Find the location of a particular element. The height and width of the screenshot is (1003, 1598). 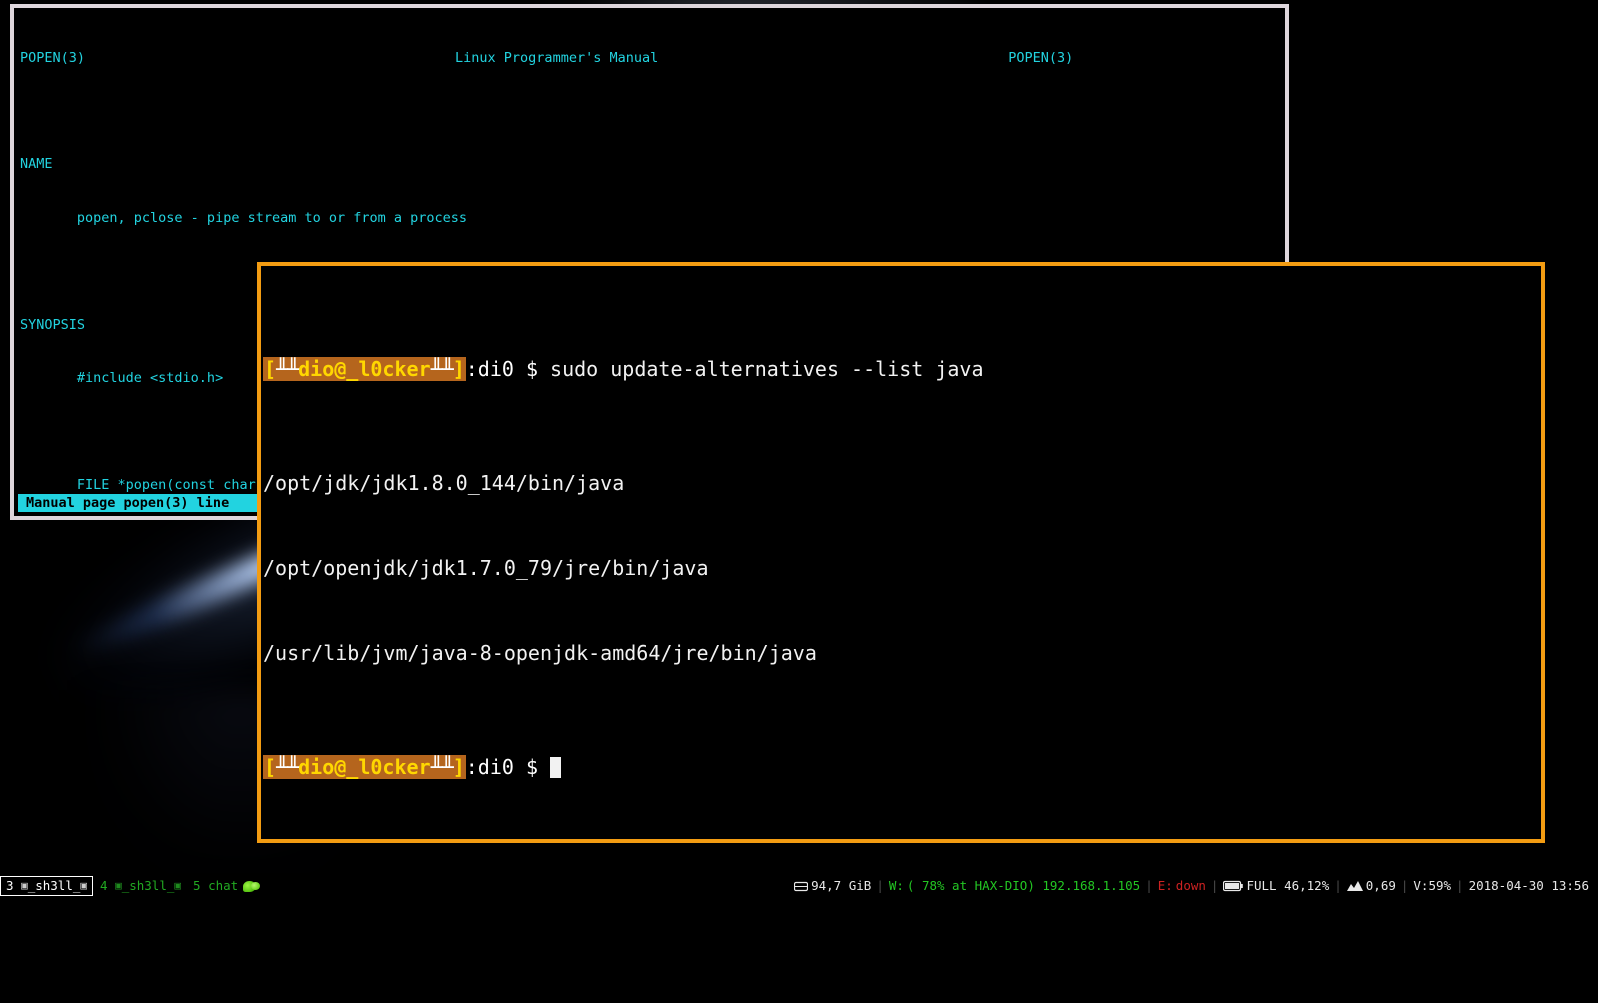

load-chart-icon is located at coordinates (1354, 886).